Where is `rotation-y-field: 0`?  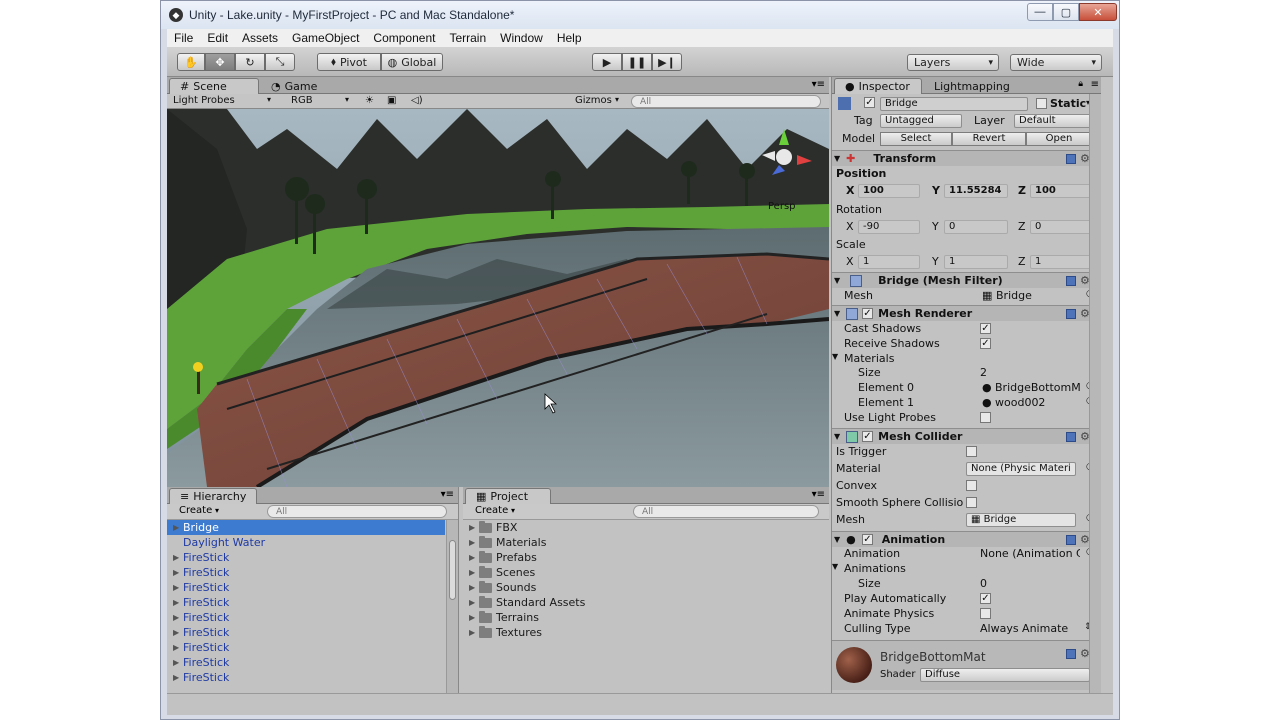 rotation-y-field: 0 is located at coordinates (976, 226).